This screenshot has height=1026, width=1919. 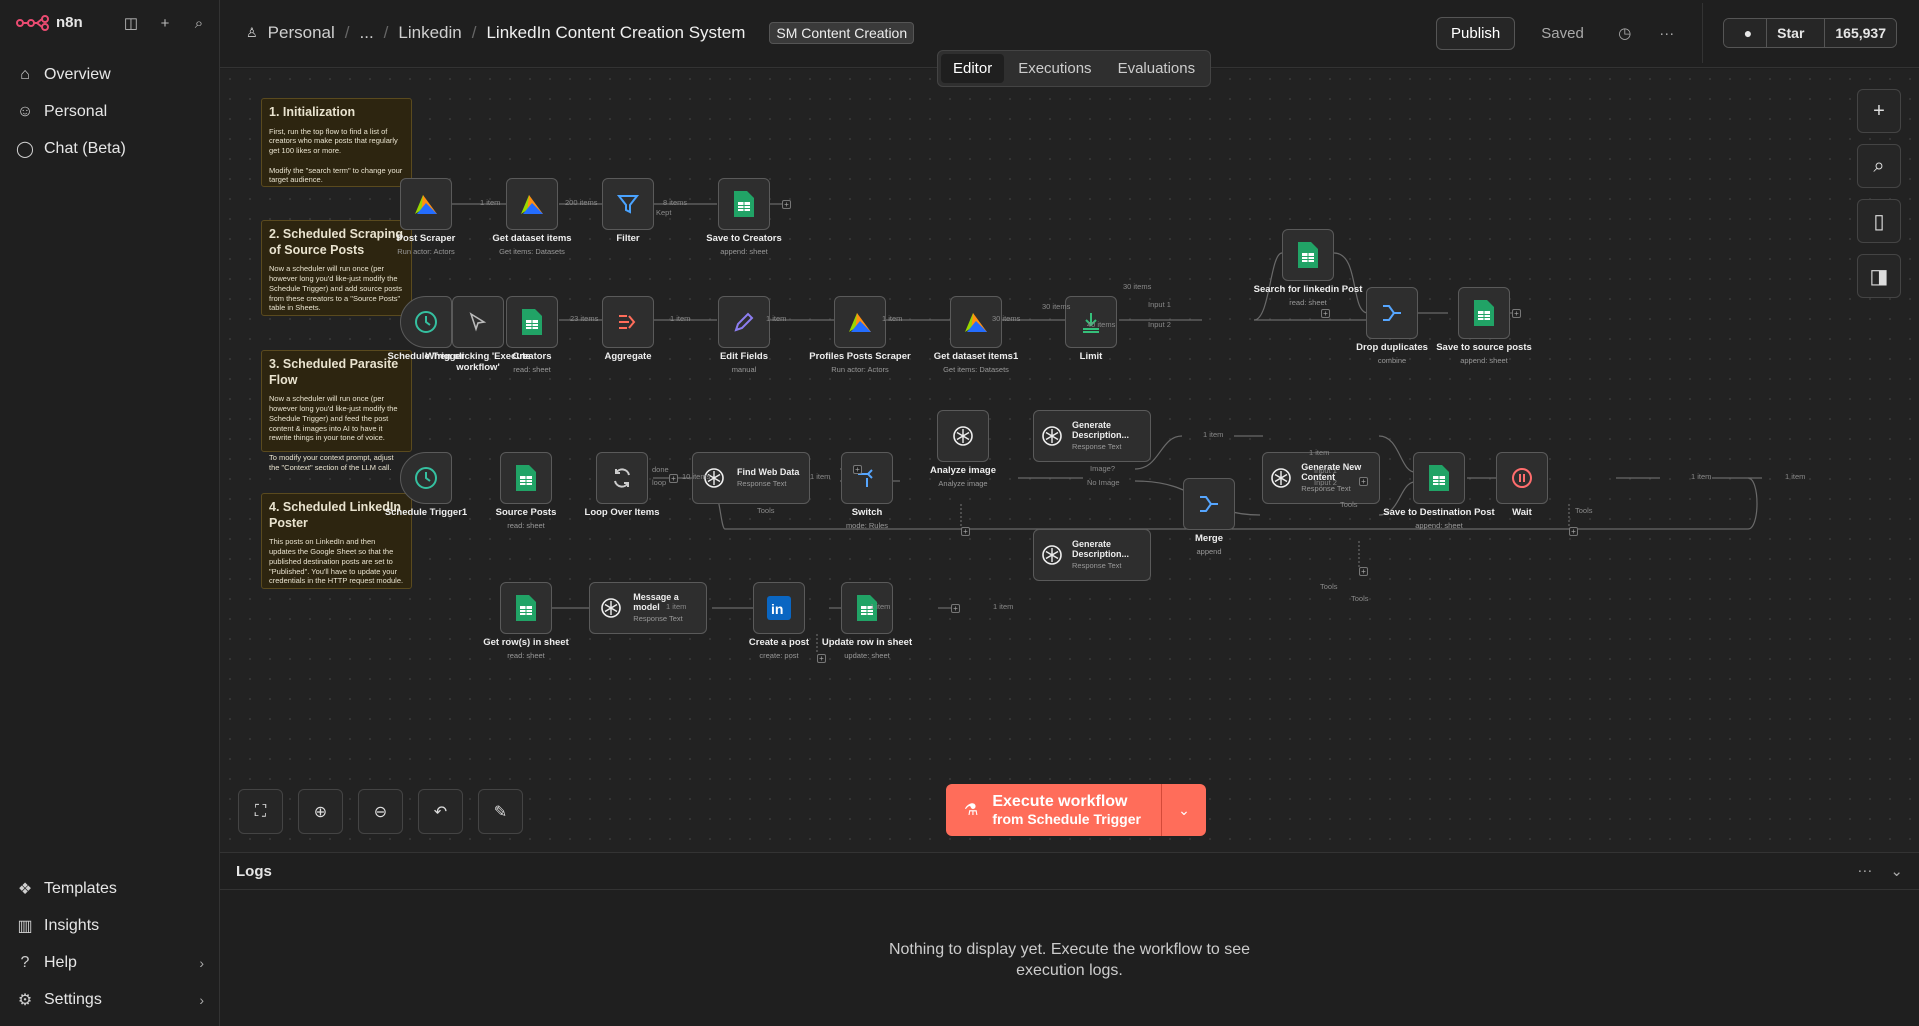 I want to click on edge-label: Image?, so click(x=1103, y=468).